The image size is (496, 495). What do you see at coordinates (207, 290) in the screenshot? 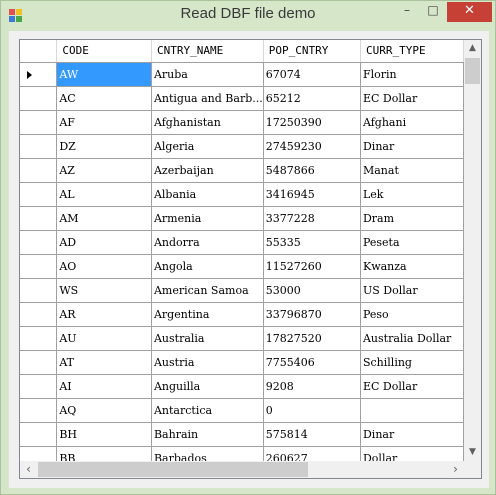
I see `cell-cntry-name: American Samoa` at bounding box center [207, 290].